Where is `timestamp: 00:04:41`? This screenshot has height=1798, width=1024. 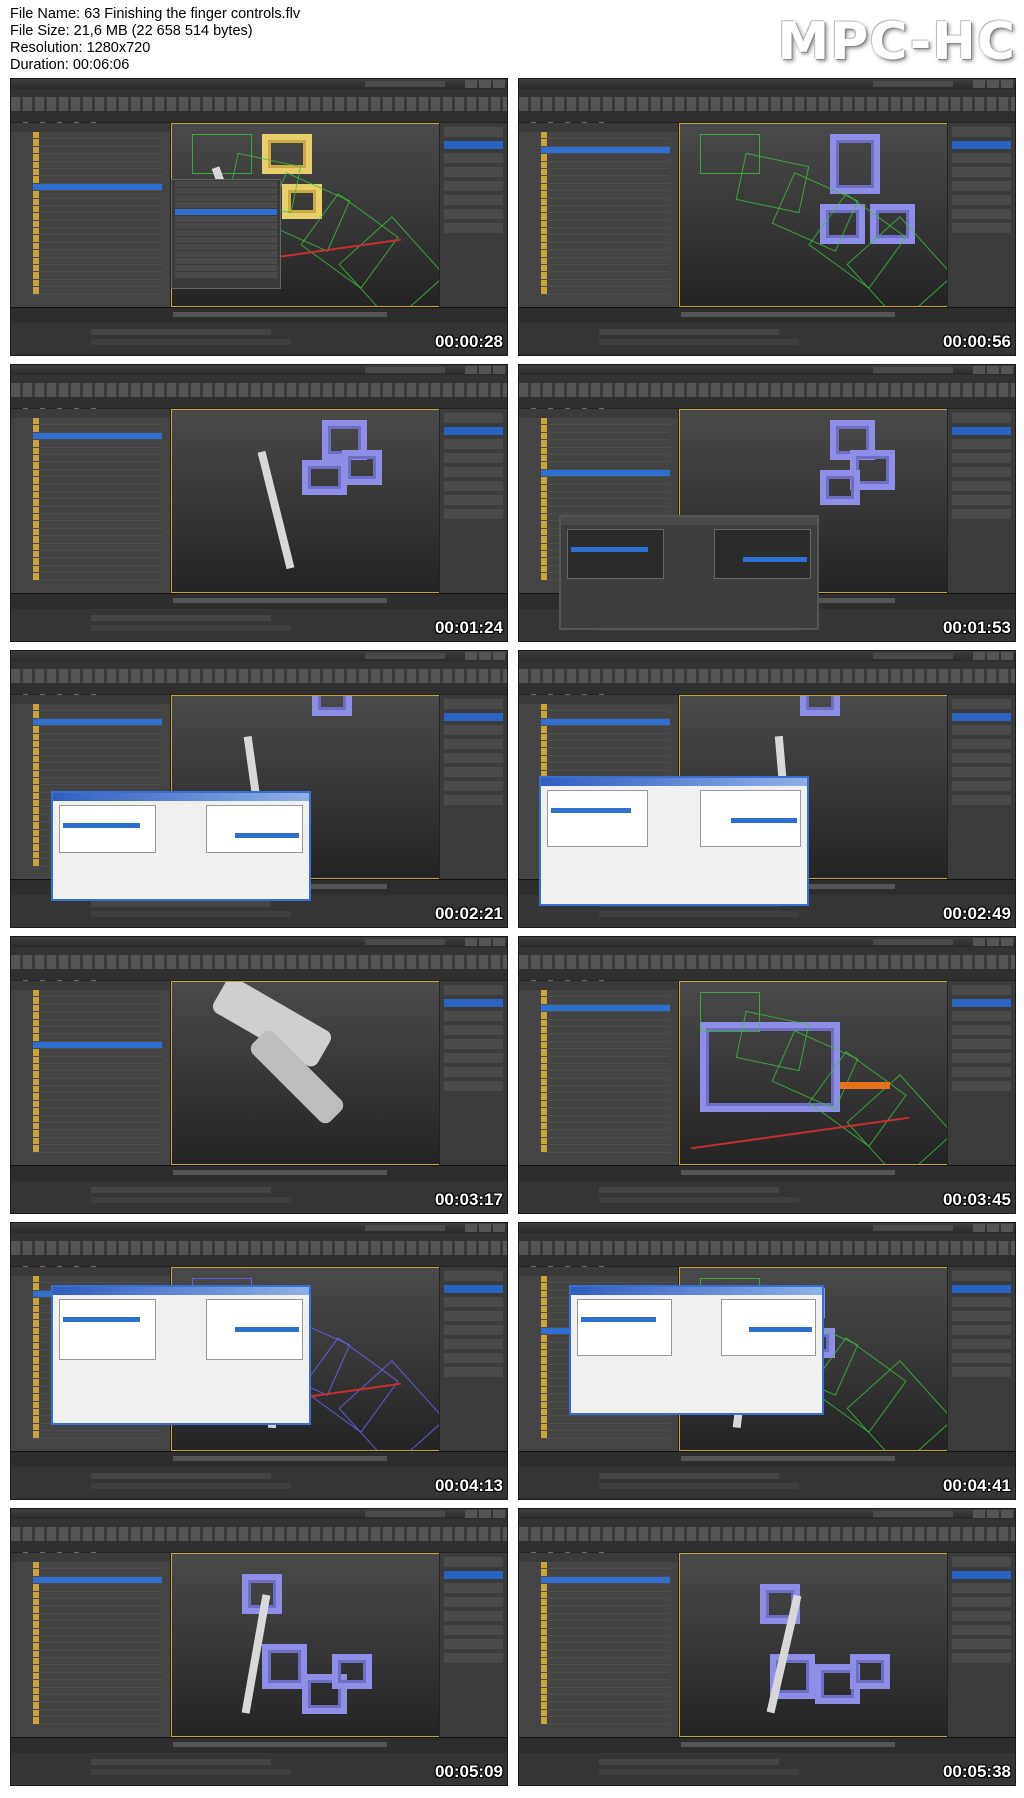
timestamp: 00:04:41 is located at coordinates (976, 1485).